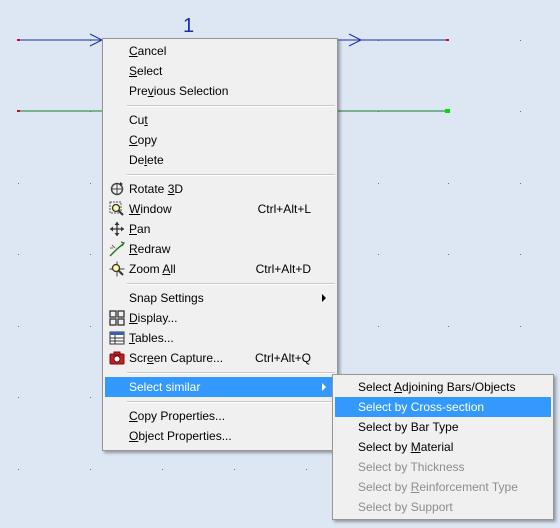  What do you see at coordinates (220, 249) in the screenshot?
I see `menu-item-redraw: Redraw` at bounding box center [220, 249].